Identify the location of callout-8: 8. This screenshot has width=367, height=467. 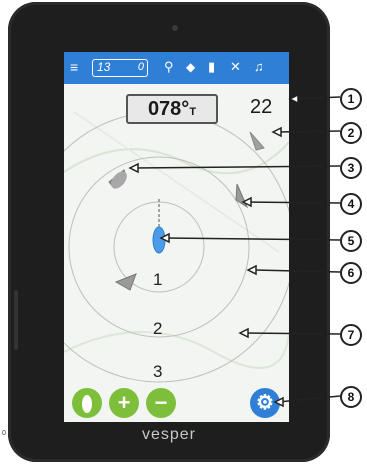
(351, 397).